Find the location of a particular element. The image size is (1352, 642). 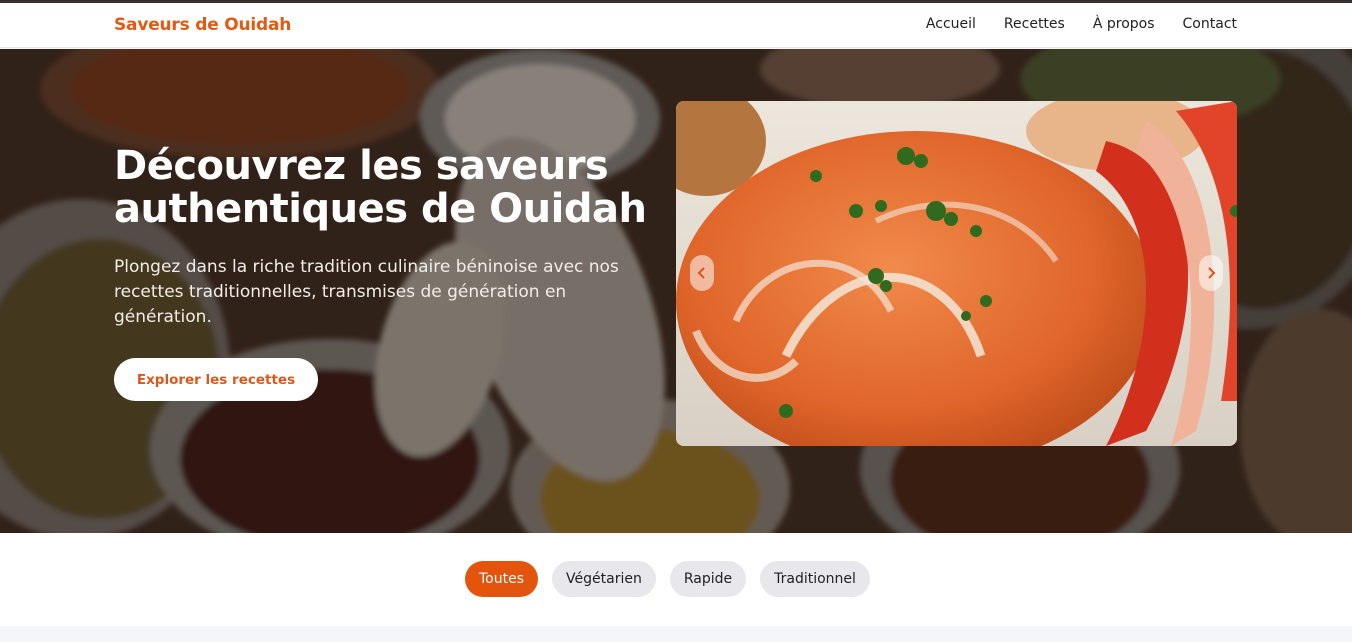

carousel-prev-button is located at coordinates (702, 273).